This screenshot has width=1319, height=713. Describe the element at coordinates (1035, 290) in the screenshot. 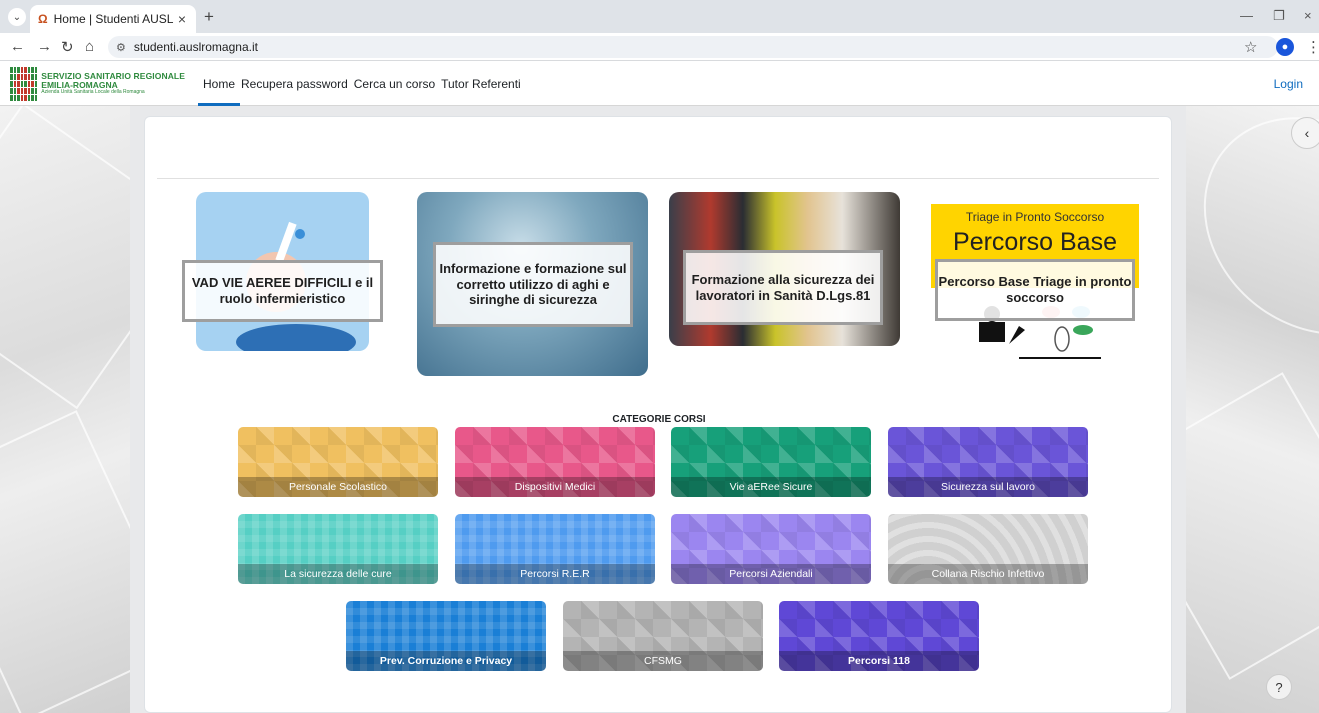

I see `course-title-triage: Percorso Base Triage in pronto soccorso` at that location.